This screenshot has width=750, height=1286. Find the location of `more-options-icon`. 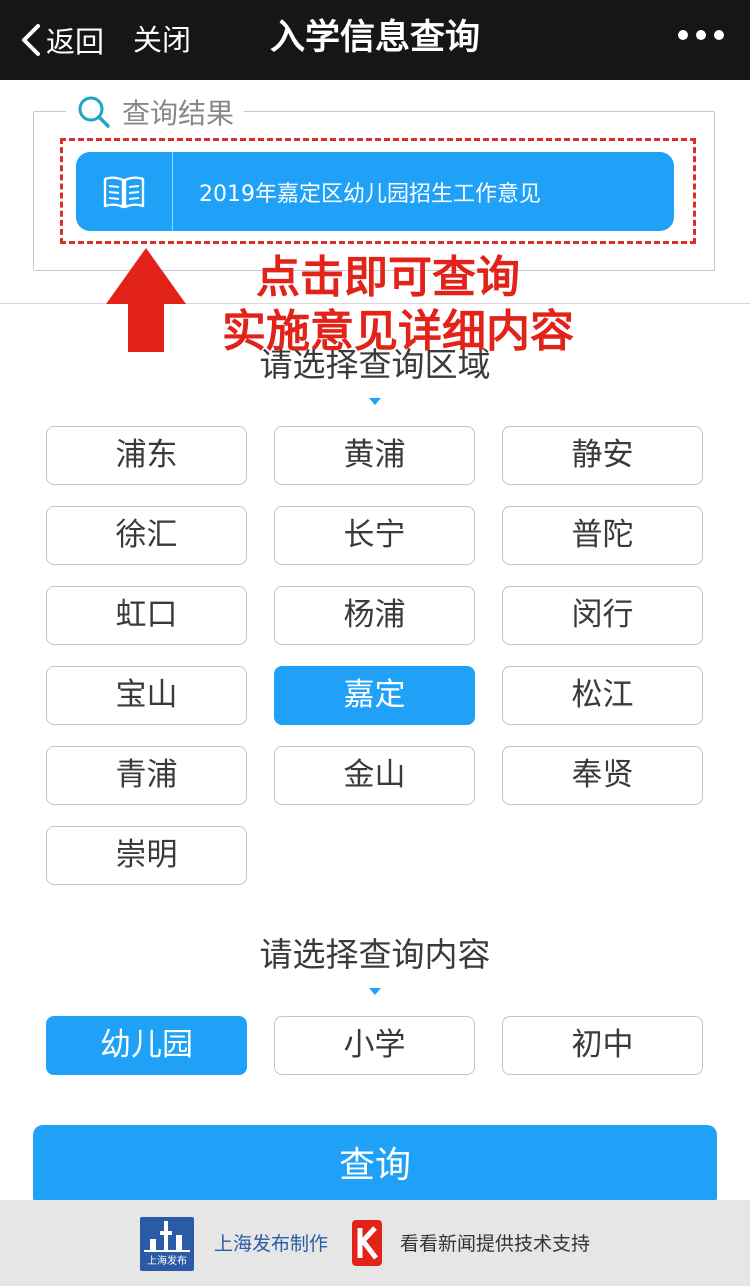

more-options-icon is located at coordinates (701, 35).